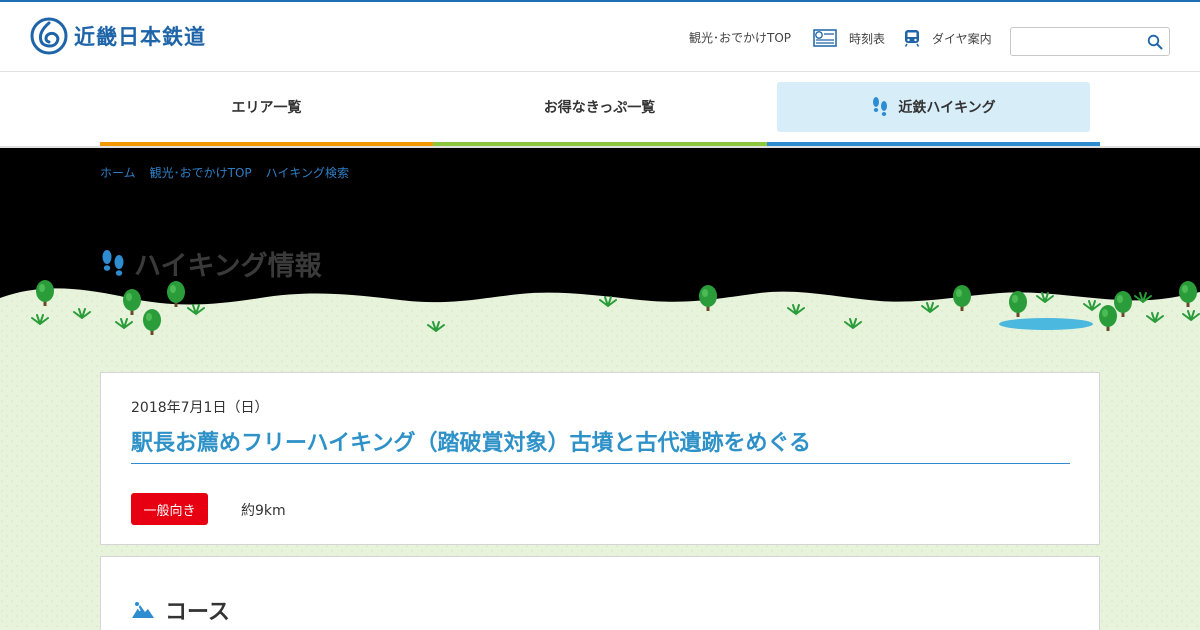 This screenshot has width=1200, height=630. Describe the element at coordinates (947, 108) in the screenshot. I see `nav-kintetsu-hiking-label: 近鉄ハイキング` at that location.